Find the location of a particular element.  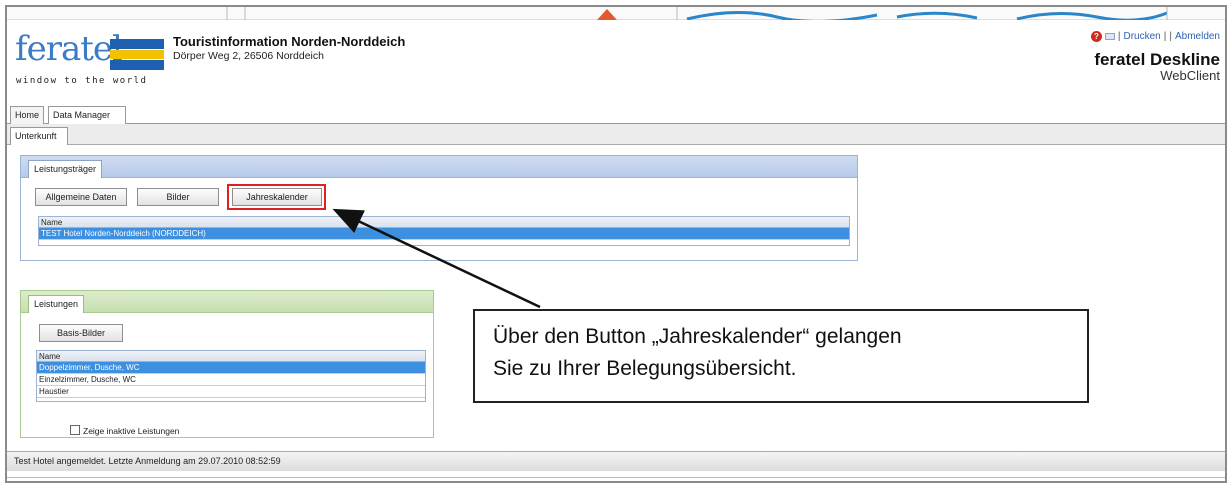

callout-arrow is located at coordinates (436, 258).